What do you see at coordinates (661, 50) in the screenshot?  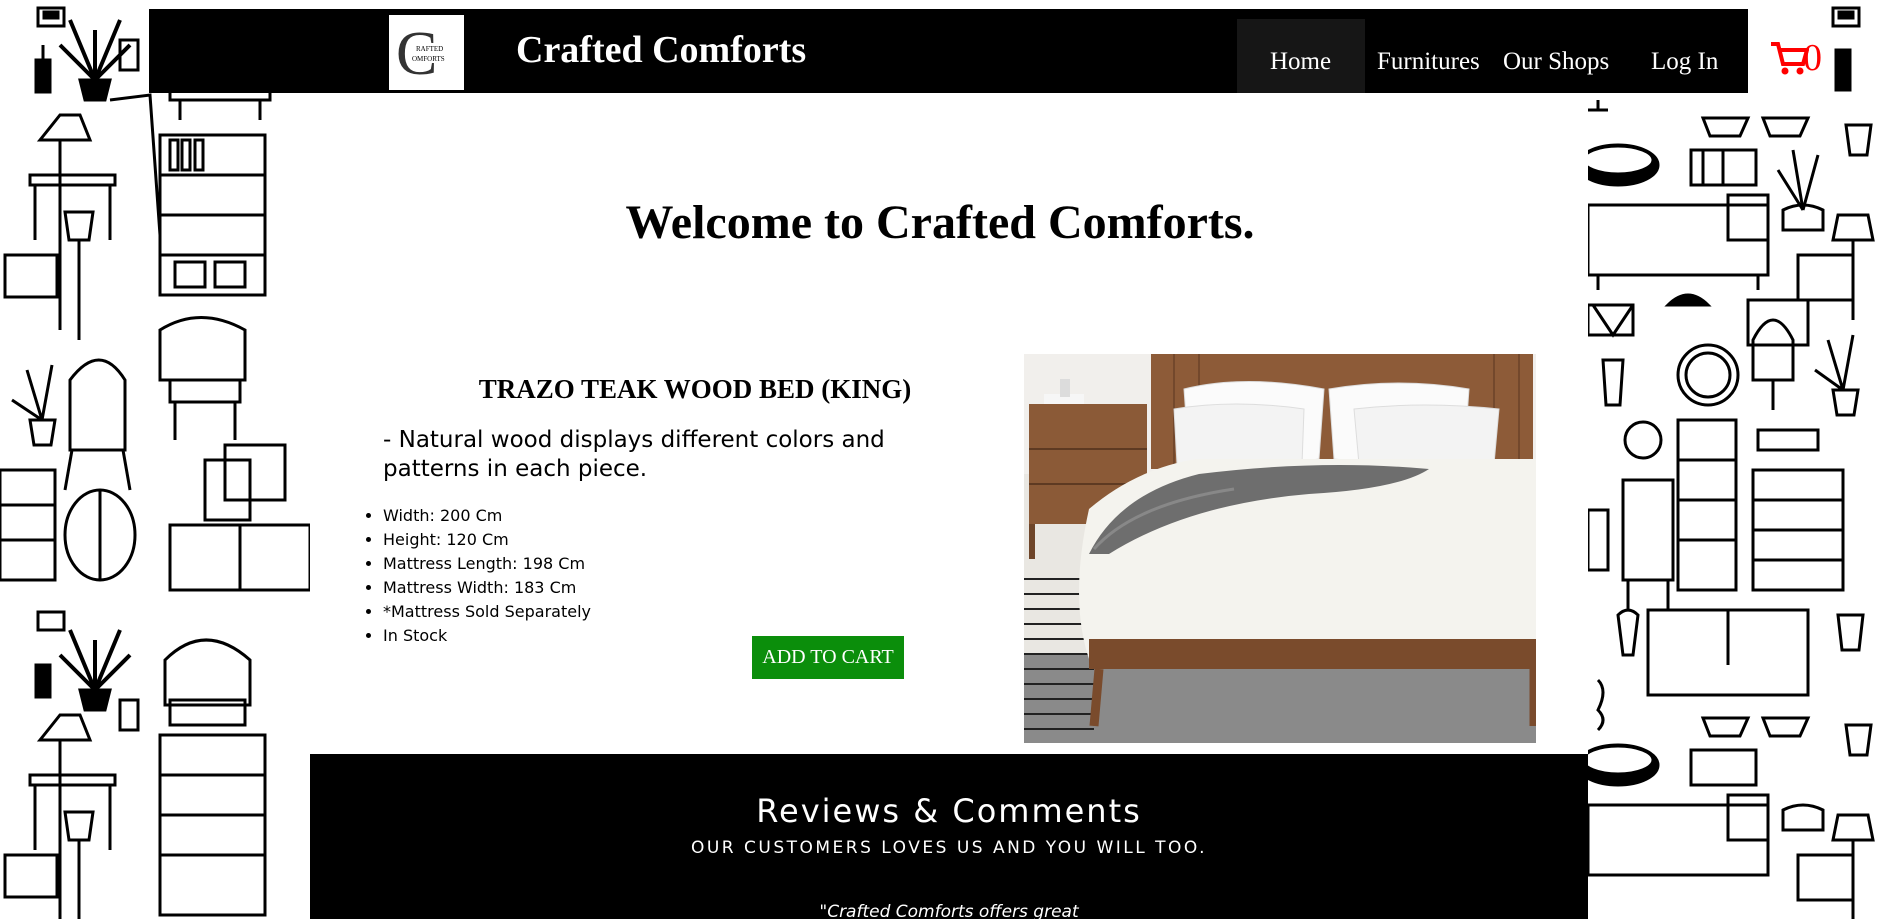 I see `brand-name: Crafted Comforts` at bounding box center [661, 50].